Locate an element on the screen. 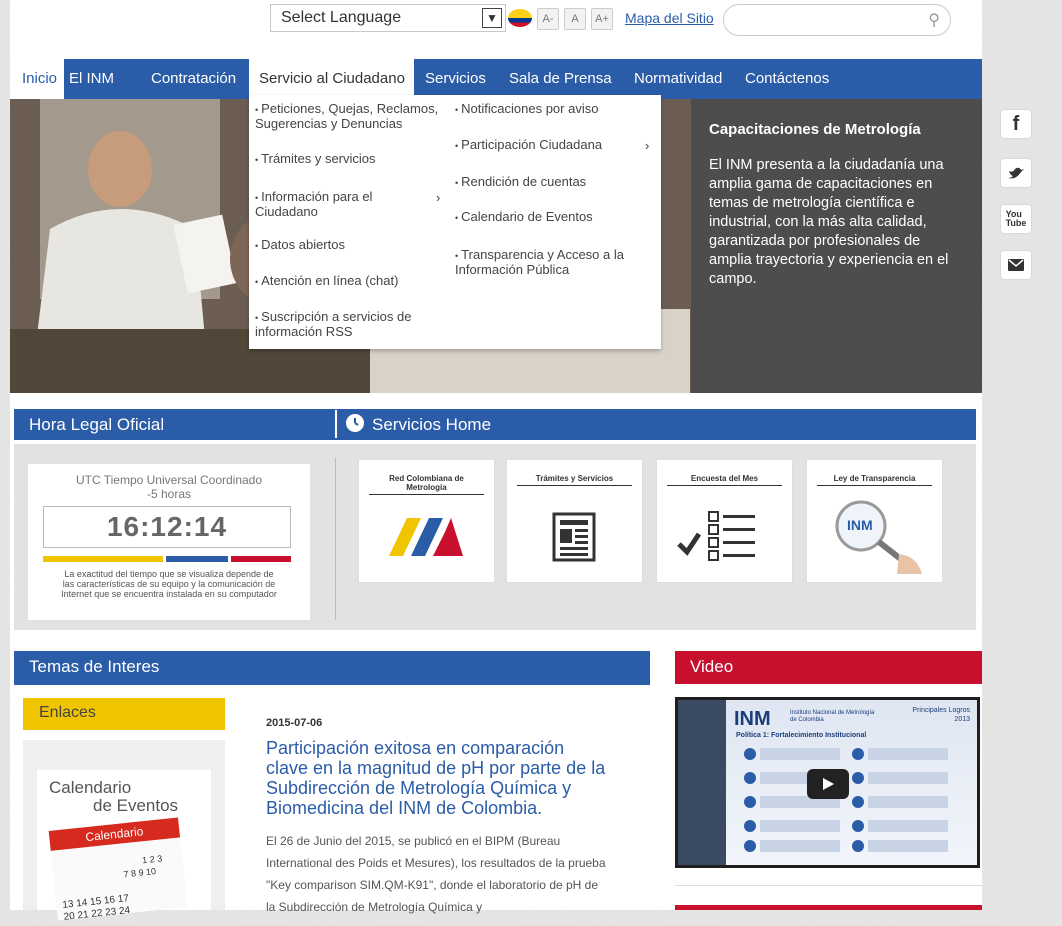 The width and height of the screenshot is (1062, 926). svg-text: 1 2 3 is located at coordinates (152, 859).